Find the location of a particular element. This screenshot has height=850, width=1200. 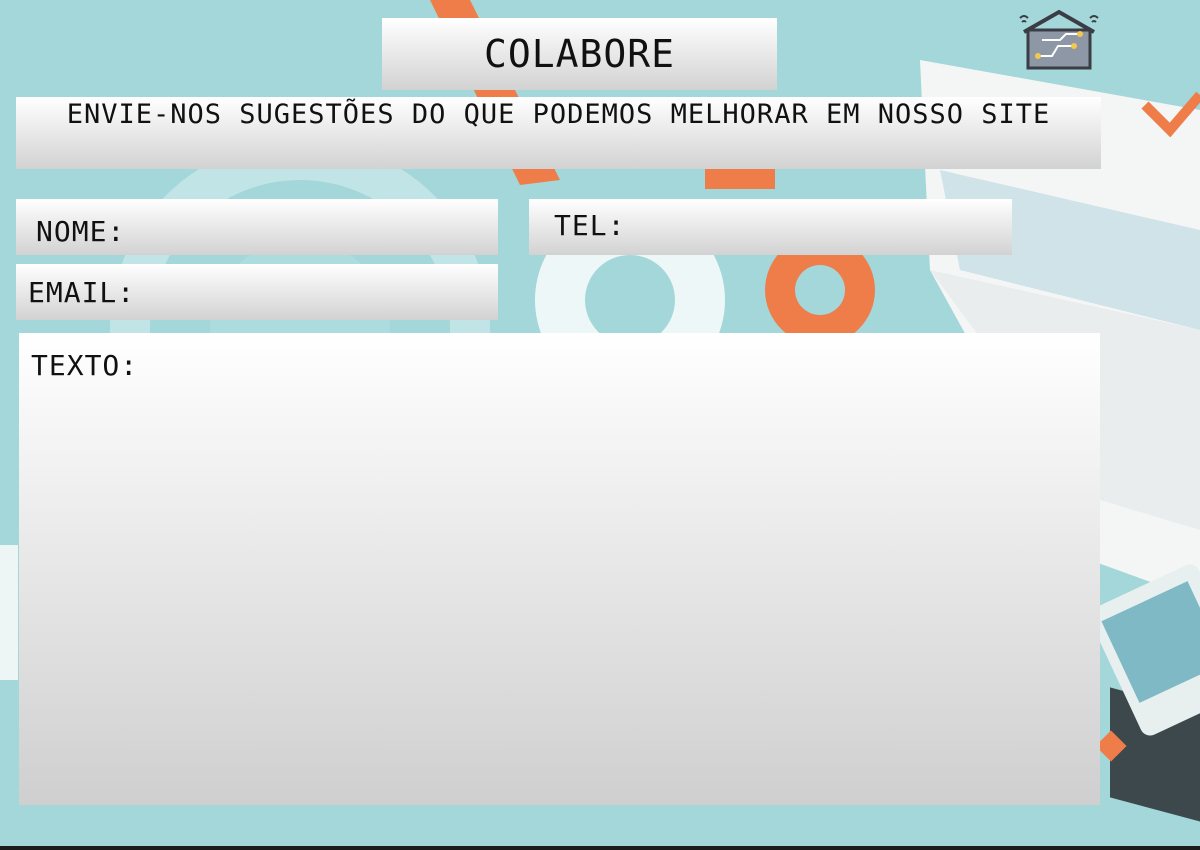

nome-label: NOME: is located at coordinates (81, 231).